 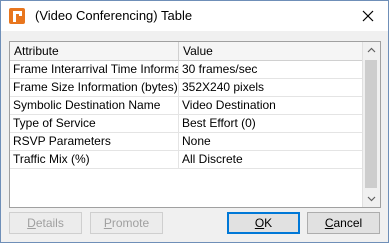 What do you see at coordinates (259, 223) in the screenshot?
I see `ok-mnemonic: O` at bounding box center [259, 223].